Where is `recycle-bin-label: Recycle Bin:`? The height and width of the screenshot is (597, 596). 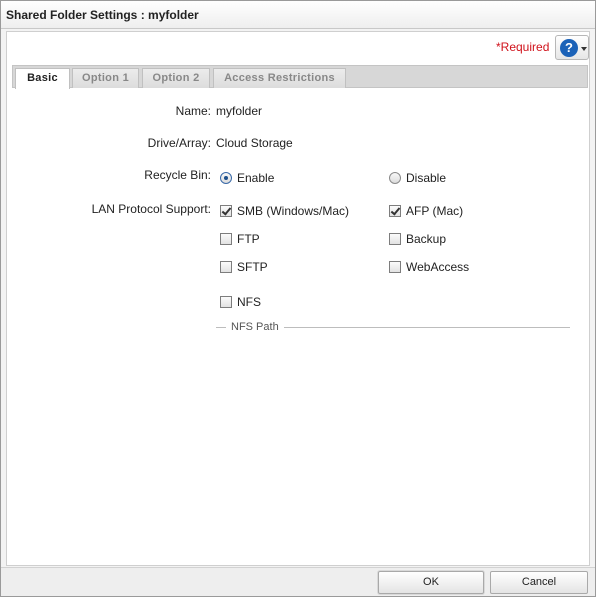
recycle-bin-label: Recycle Bin: is located at coordinates (177, 175).